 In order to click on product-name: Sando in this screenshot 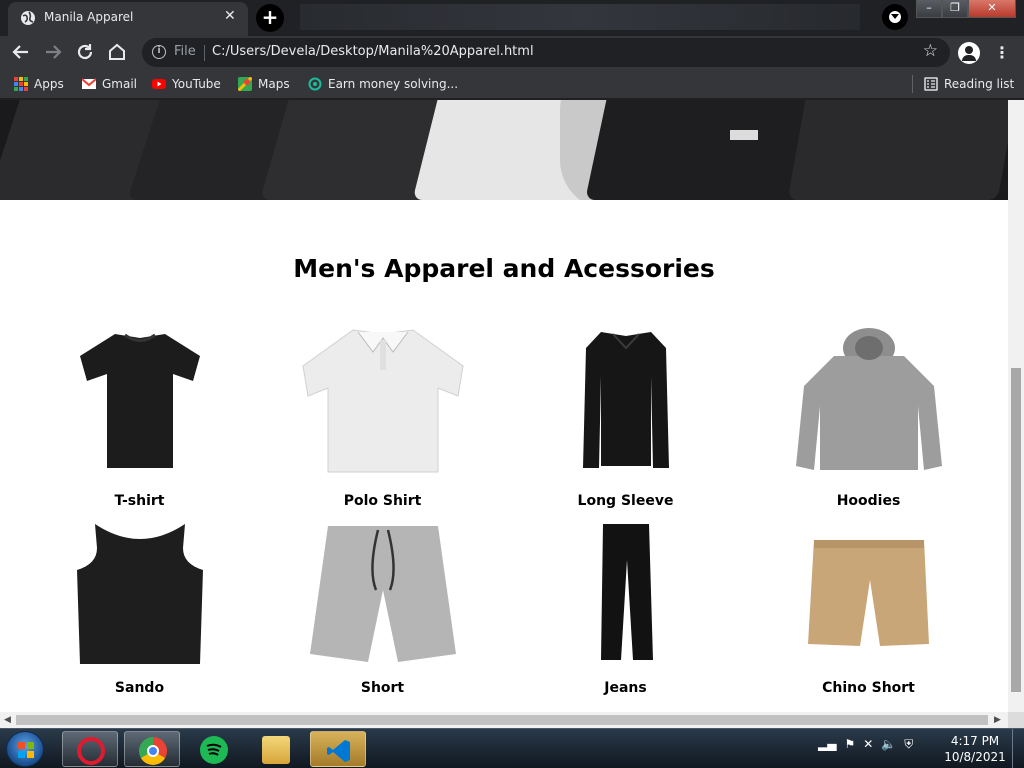, I will do `click(139, 688)`.